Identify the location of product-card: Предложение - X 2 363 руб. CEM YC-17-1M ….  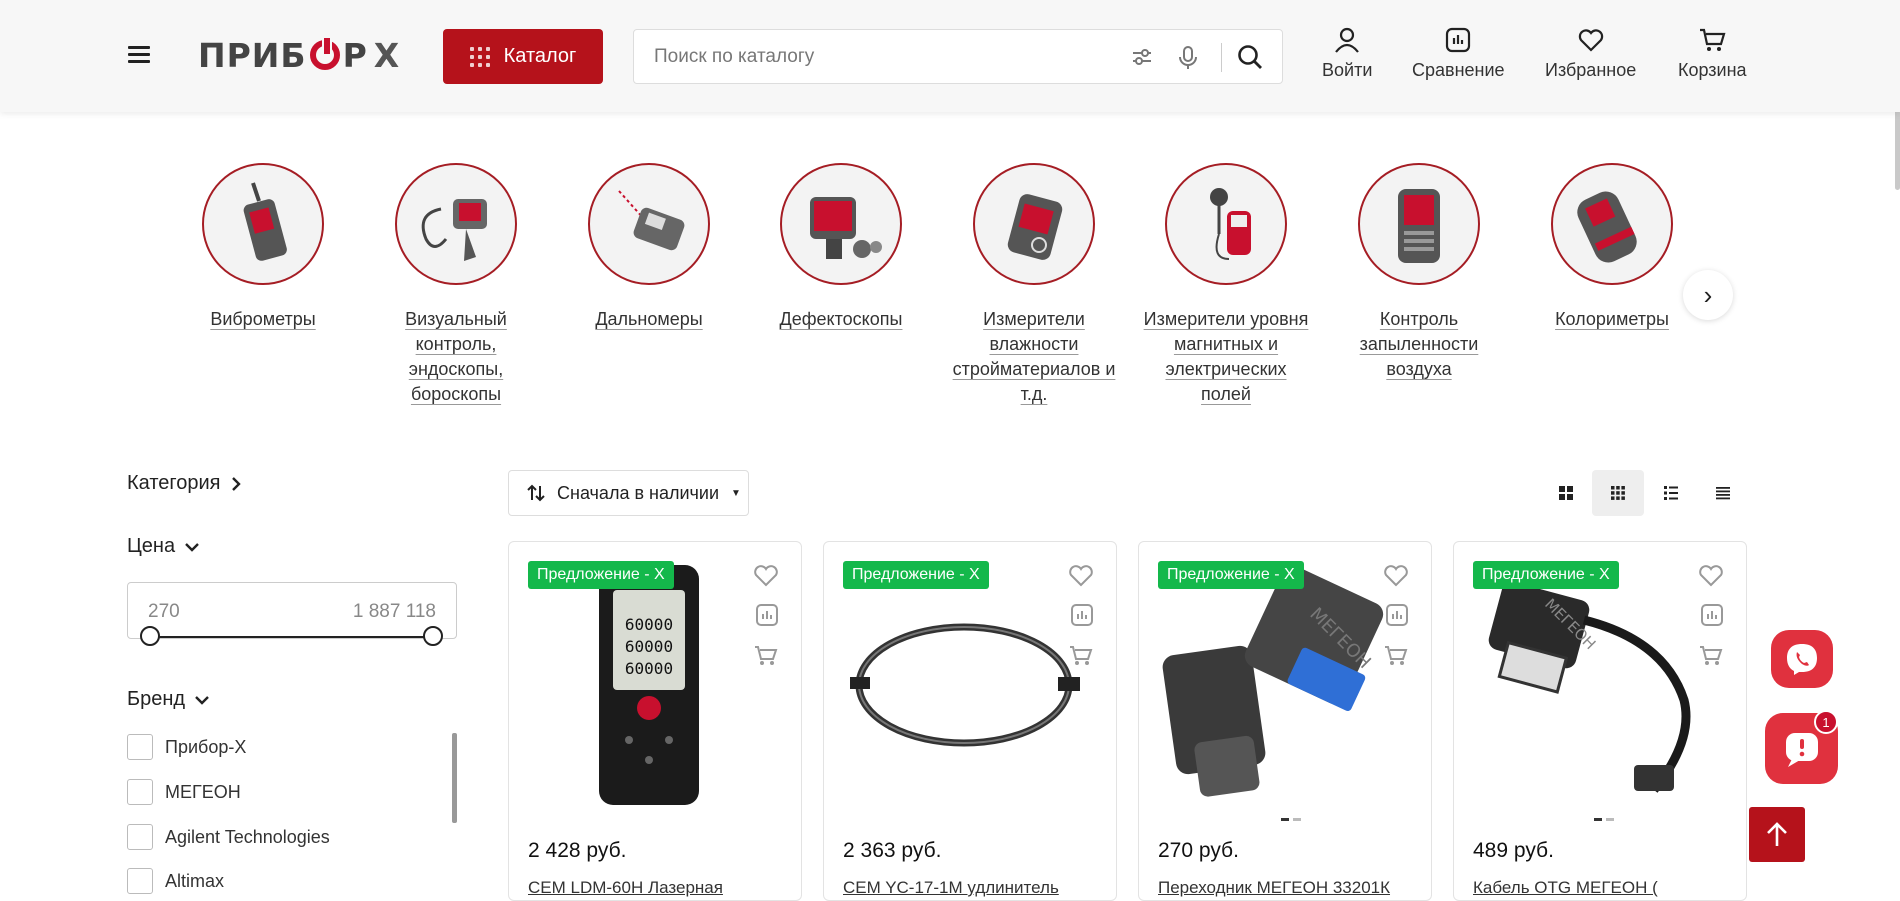
(970, 721).